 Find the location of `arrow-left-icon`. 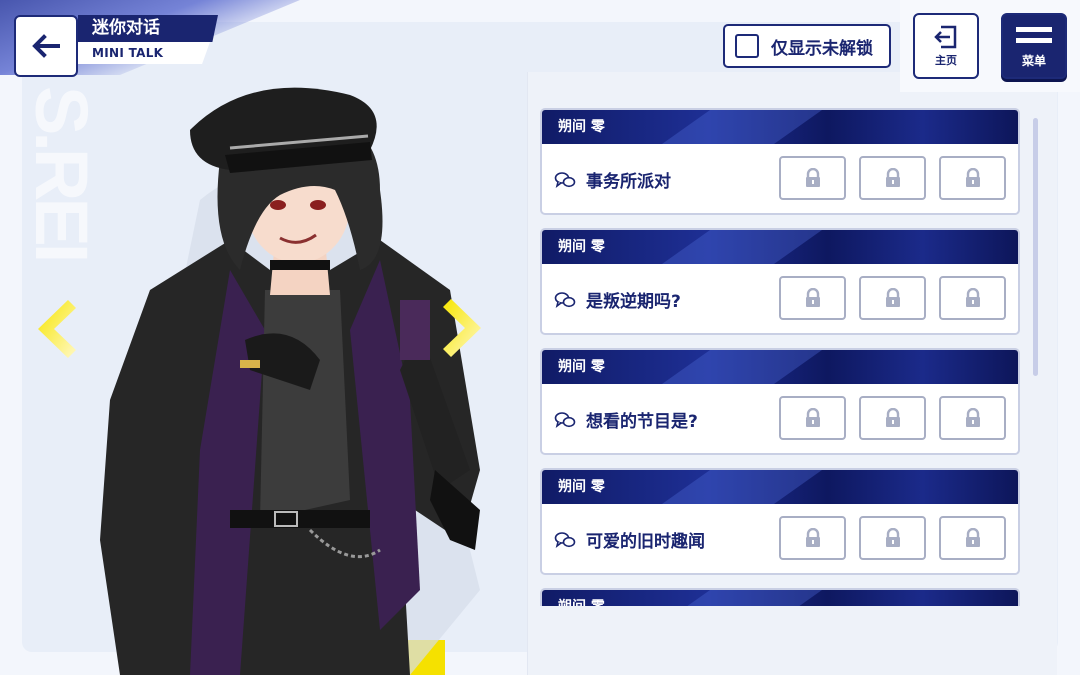

arrow-left-icon is located at coordinates (46, 46).